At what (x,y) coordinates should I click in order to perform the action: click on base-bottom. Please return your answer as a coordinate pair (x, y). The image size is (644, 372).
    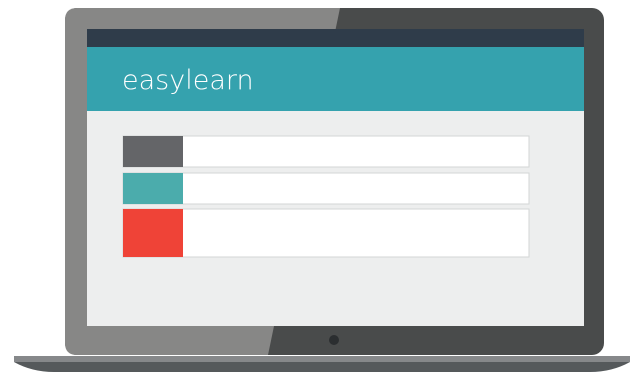
    Looking at the image, I should click on (322, 367).